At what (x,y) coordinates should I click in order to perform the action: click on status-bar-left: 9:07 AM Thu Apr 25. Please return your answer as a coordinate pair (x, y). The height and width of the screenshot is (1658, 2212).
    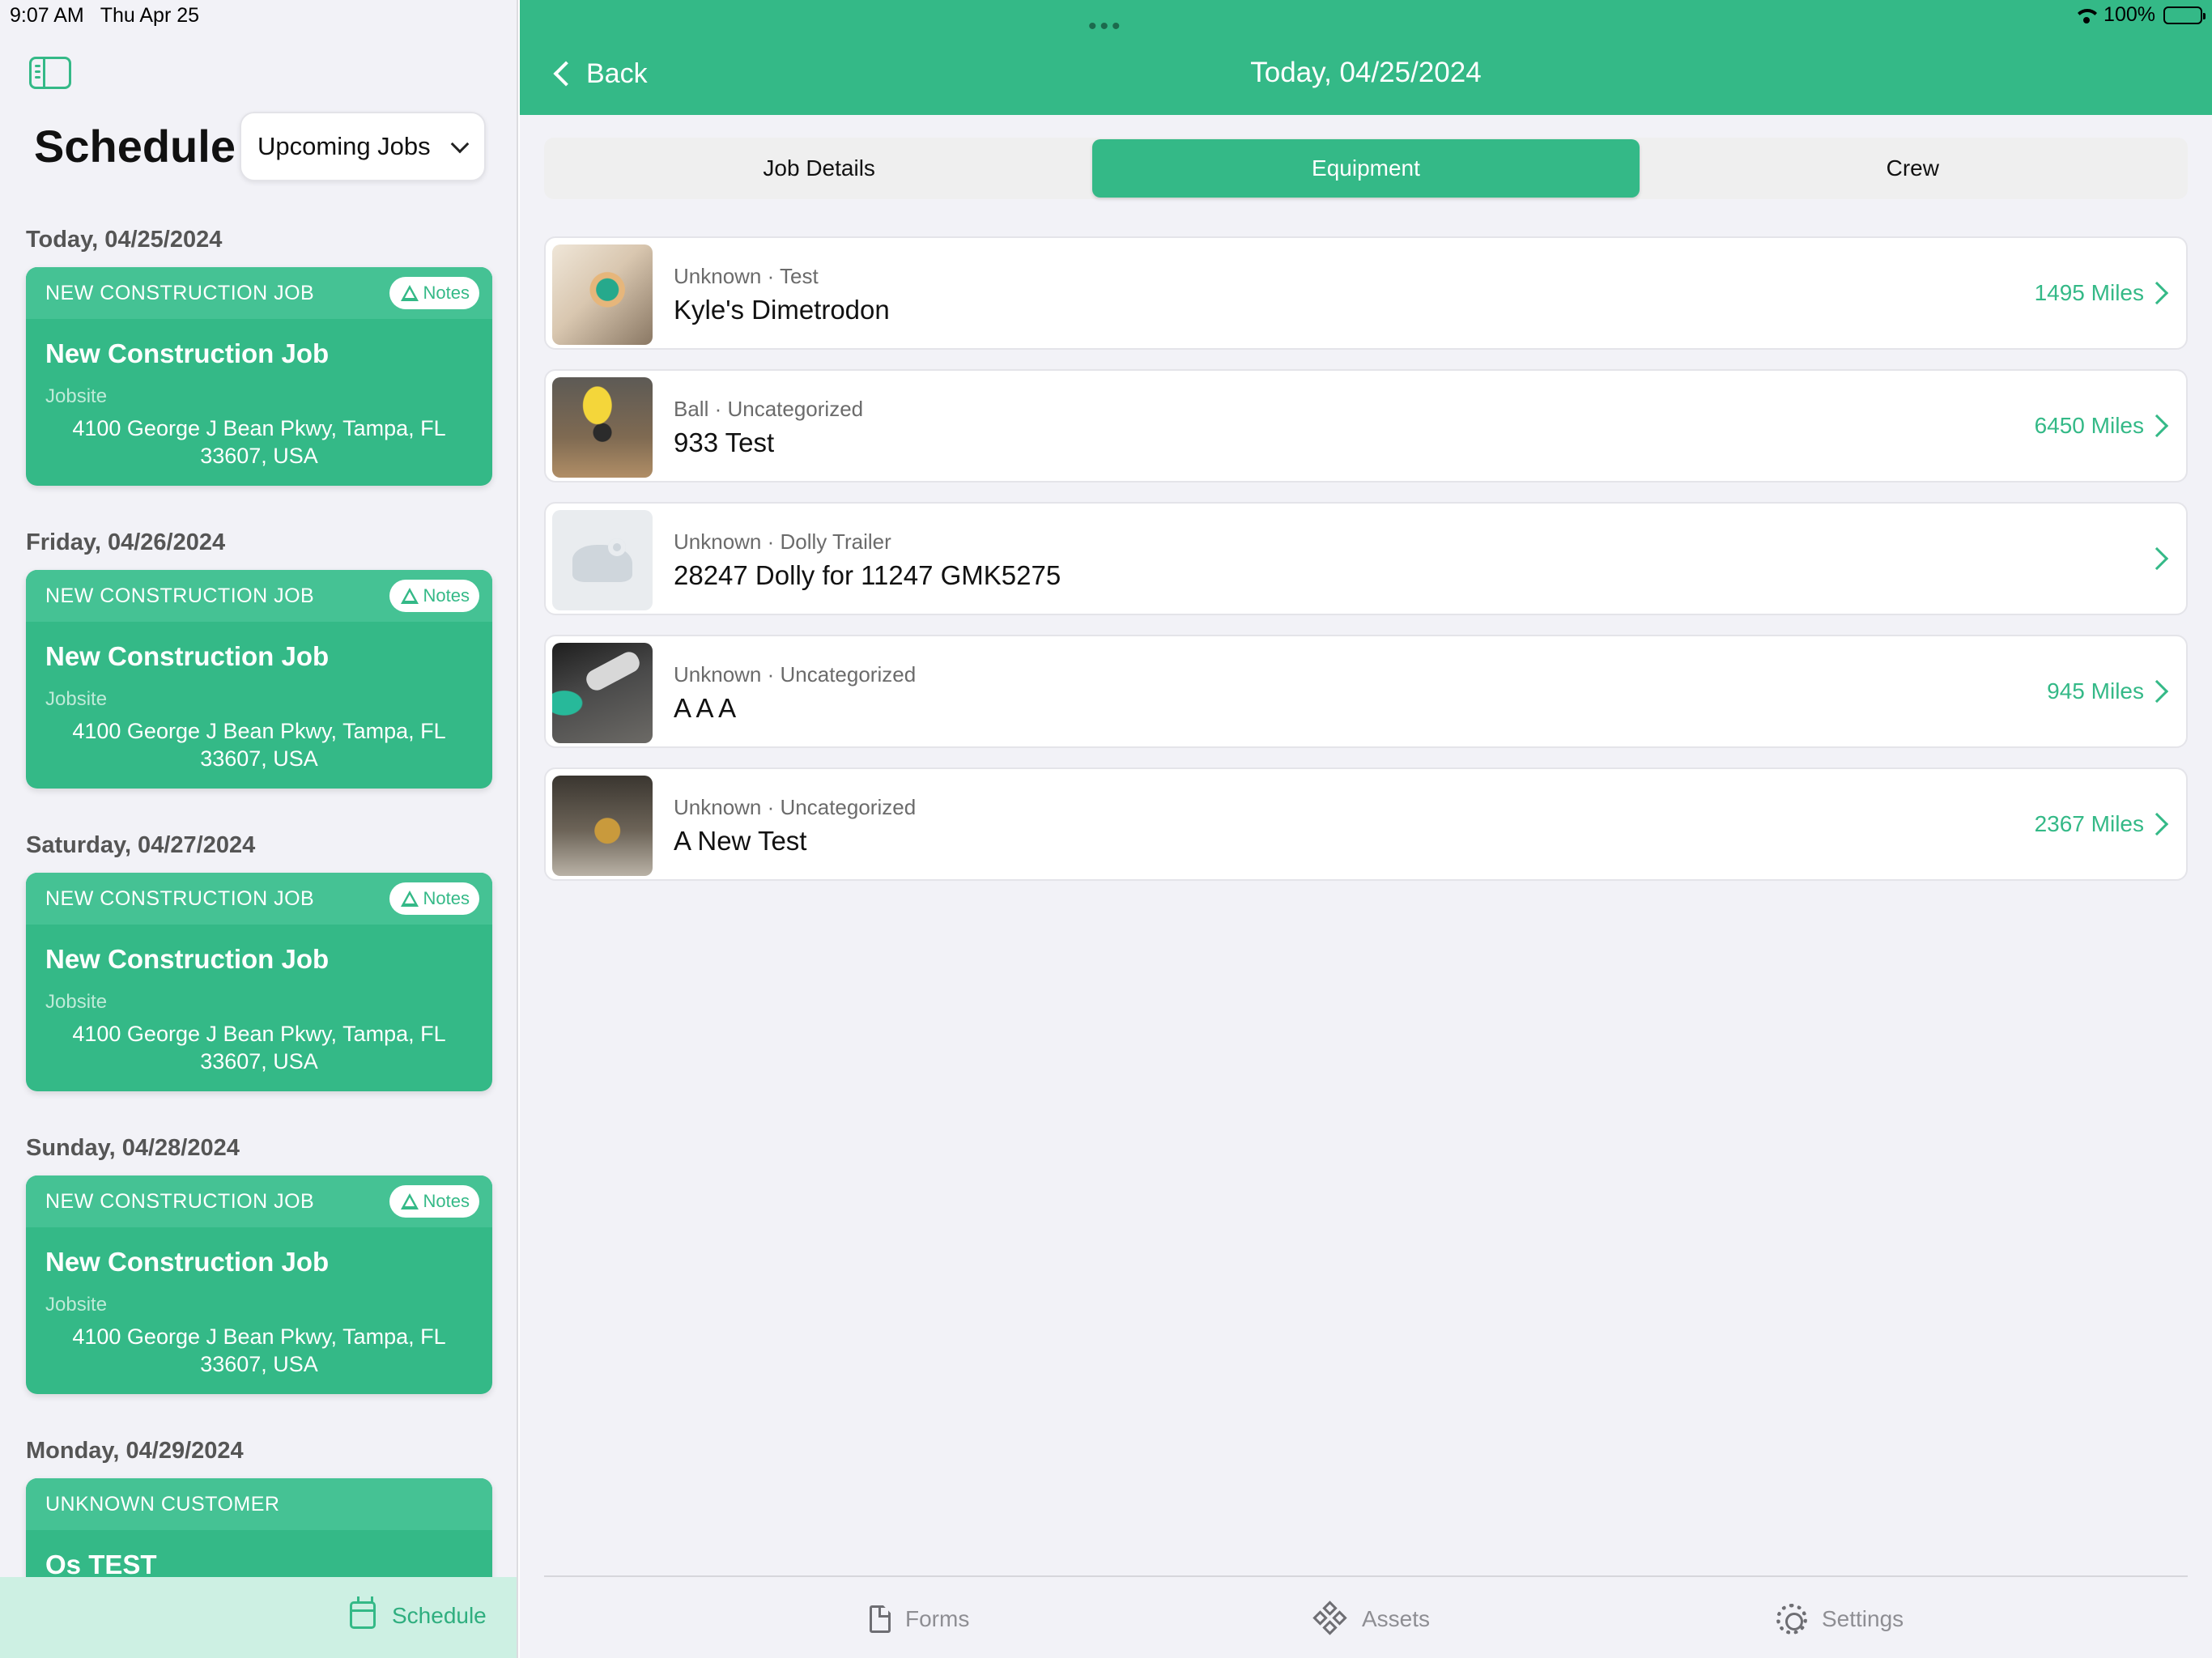
    Looking at the image, I should click on (113, 16).